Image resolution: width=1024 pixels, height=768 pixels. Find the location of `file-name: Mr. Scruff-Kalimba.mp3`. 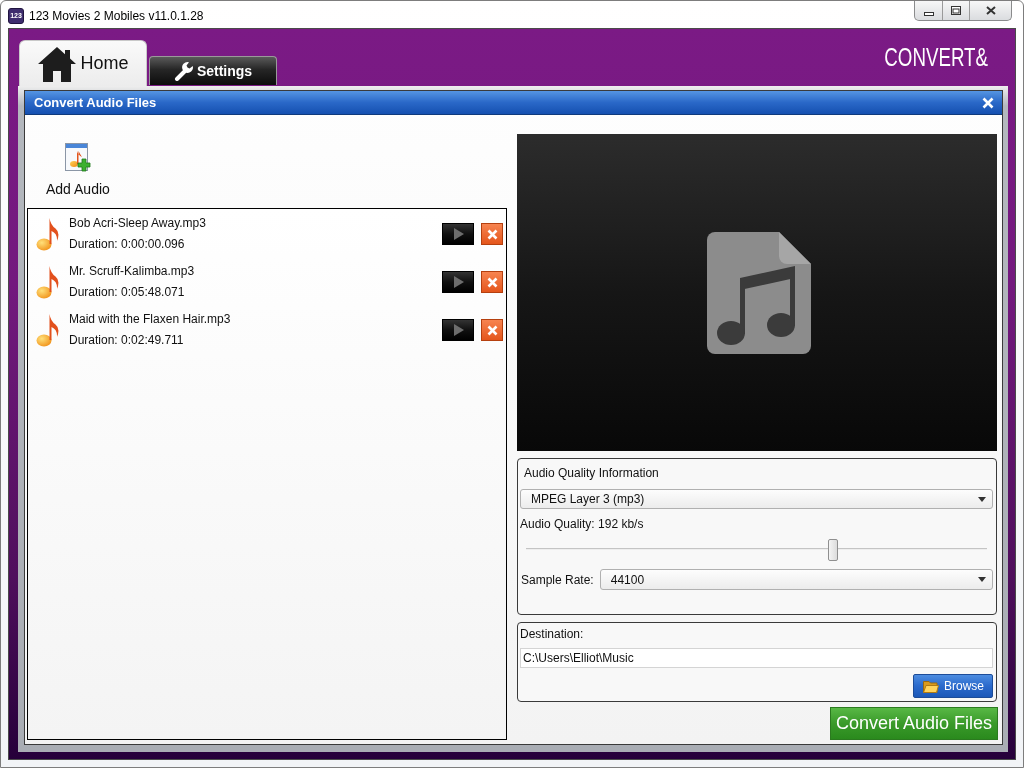

file-name: Mr. Scruff-Kalimba.mp3 is located at coordinates (132, 271).